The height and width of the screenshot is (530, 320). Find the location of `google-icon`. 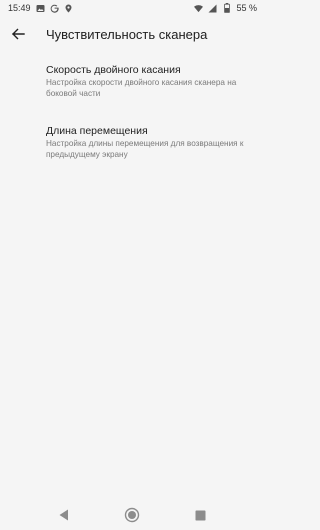

google-icon is located at coordinates (54, 8).